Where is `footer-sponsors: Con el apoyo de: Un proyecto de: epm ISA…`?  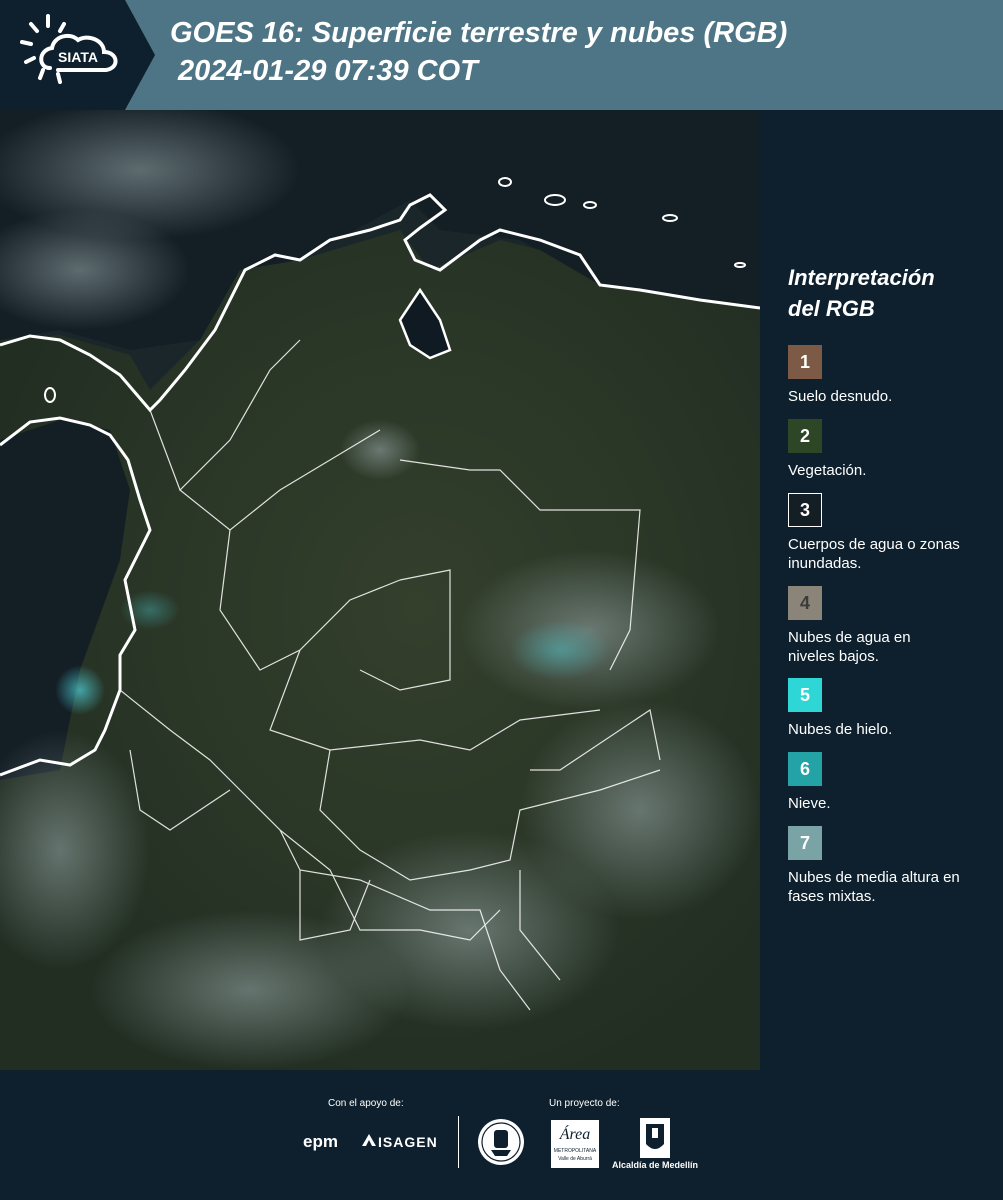
footer-sponsors: Con el apoyo de: Un proyecto de: epm ISA… is located at coordinates (501, 1135).